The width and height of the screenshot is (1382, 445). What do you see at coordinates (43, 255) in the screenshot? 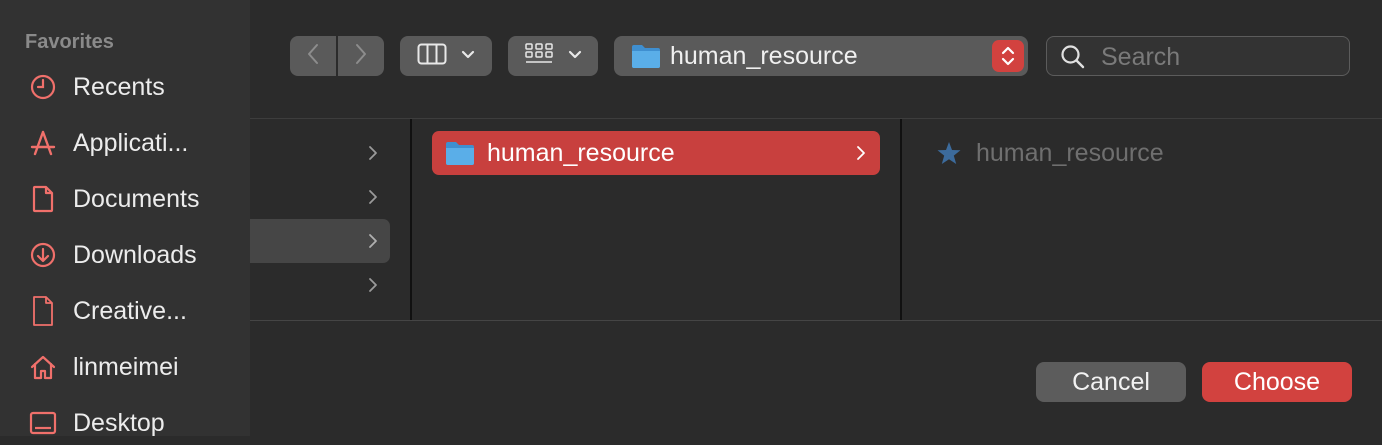
I see `download-icon` at bounding box center [43, 255].